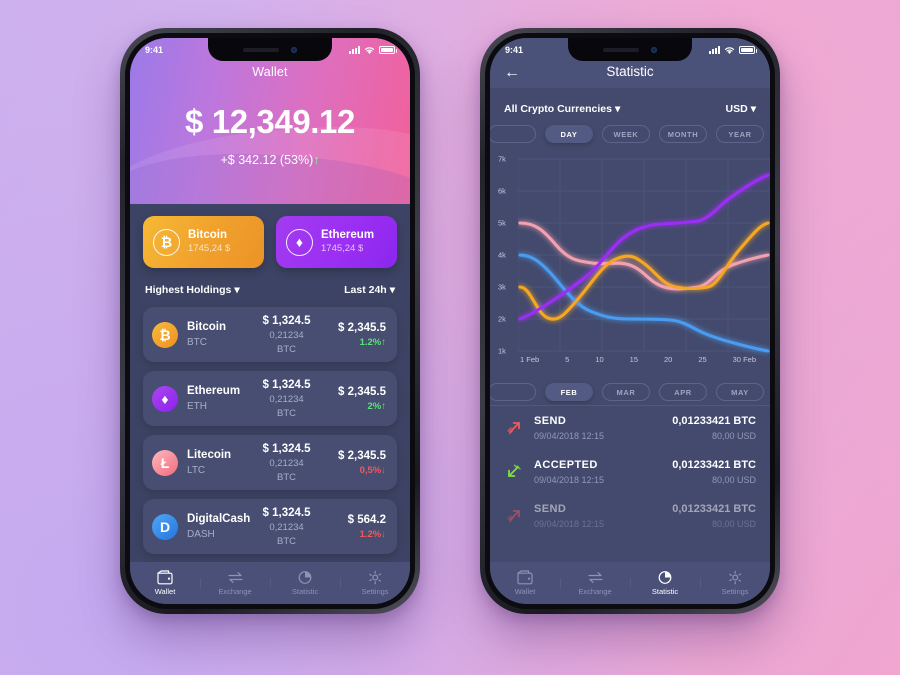 This screenshot has width=900, height=675. I want to click on tab-label: Exchange, so click(235, 591).